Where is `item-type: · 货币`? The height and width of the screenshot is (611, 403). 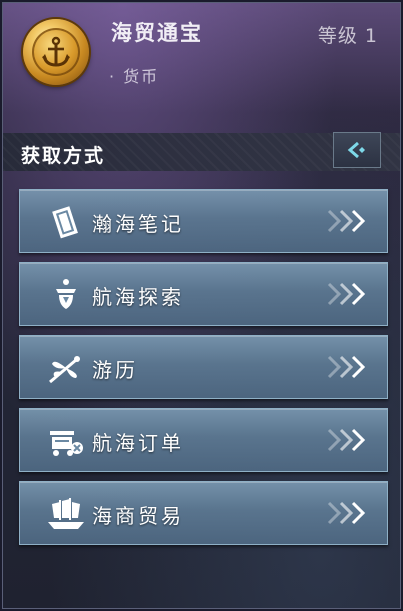 item-type: · 货币 is located at coordinates (134, 76).